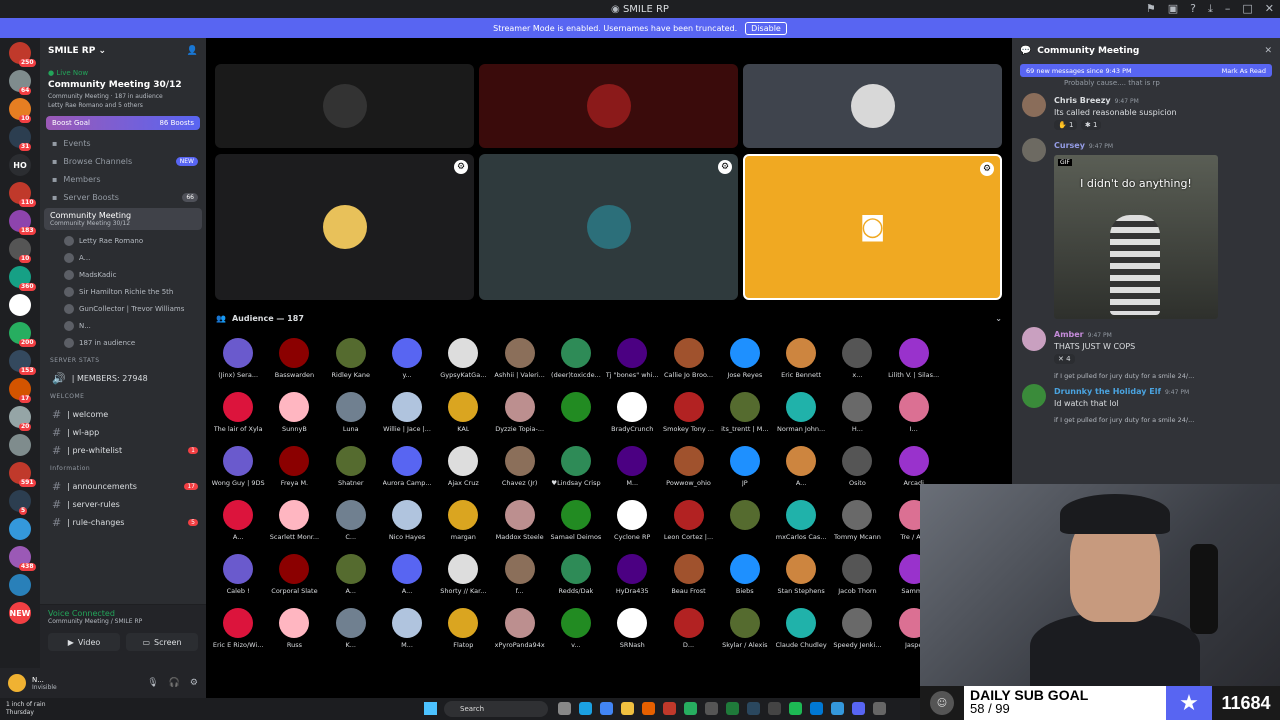 Image resolution: width=1280 pixels, height=720 pixels. I want to click on reaction: ✕ 4, so click(1064, 359).